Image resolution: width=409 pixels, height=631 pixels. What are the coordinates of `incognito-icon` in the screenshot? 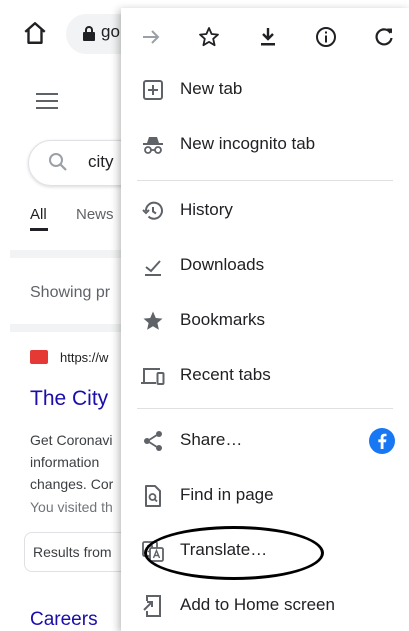 It's located at (153, 145).